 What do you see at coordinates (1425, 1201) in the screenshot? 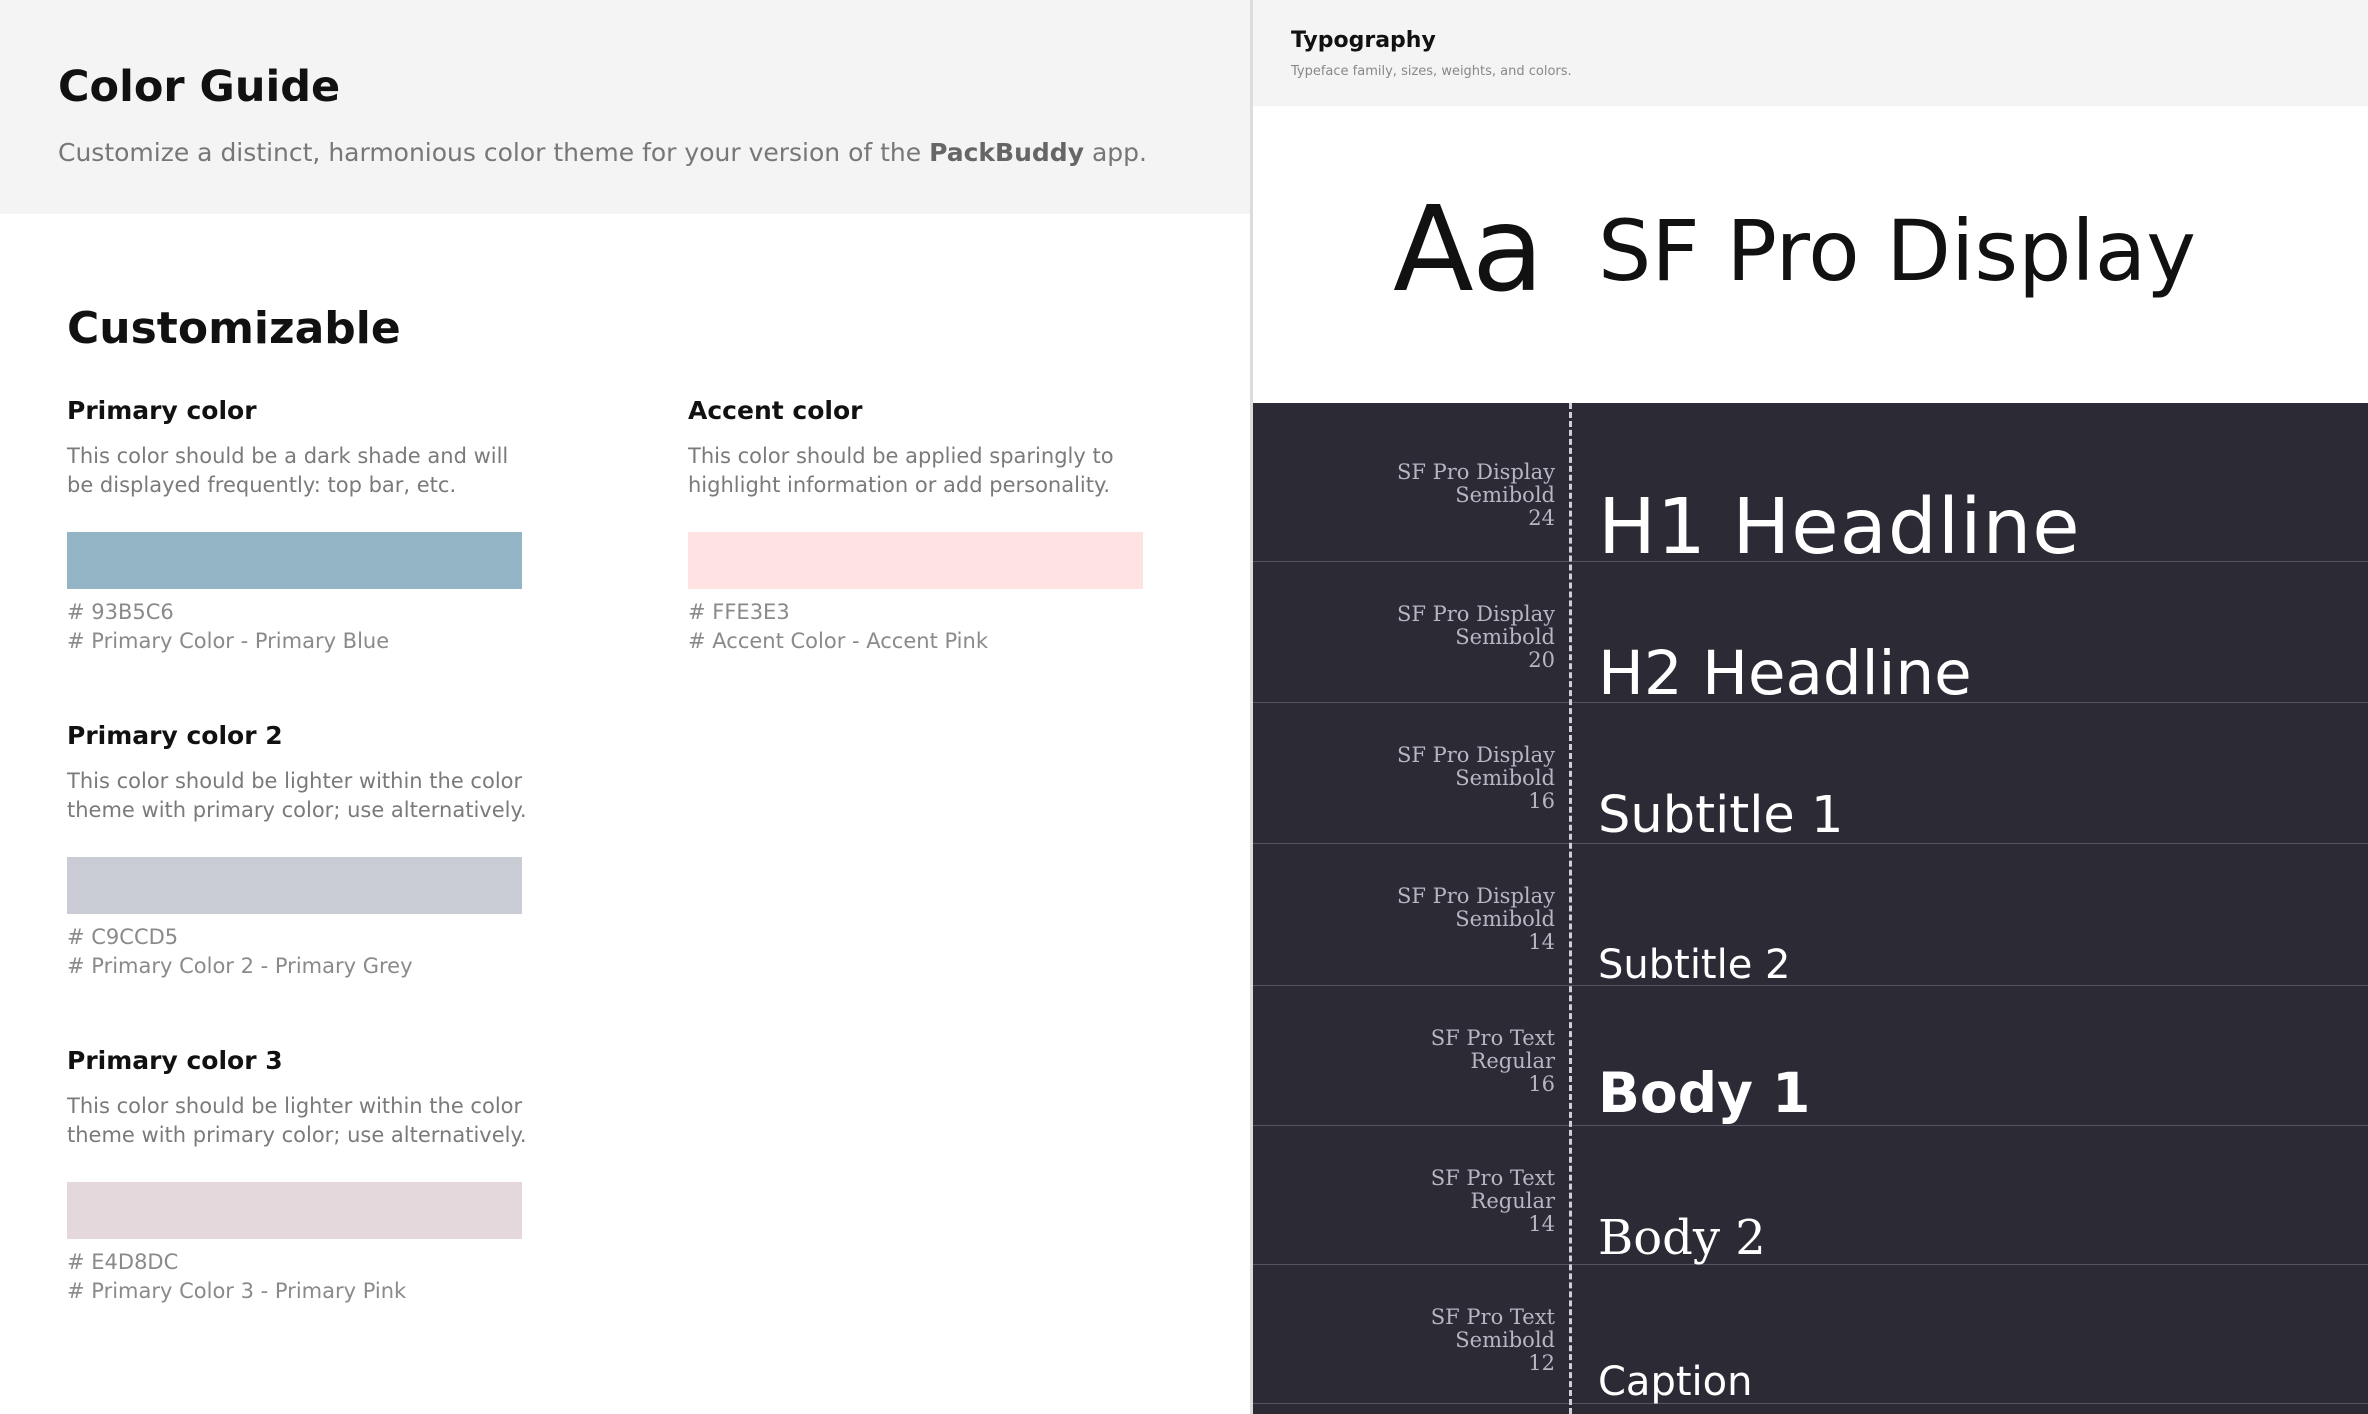
I see `type-spec: SF Pro Text Regular 14` at bounding box center [1425, 1201].